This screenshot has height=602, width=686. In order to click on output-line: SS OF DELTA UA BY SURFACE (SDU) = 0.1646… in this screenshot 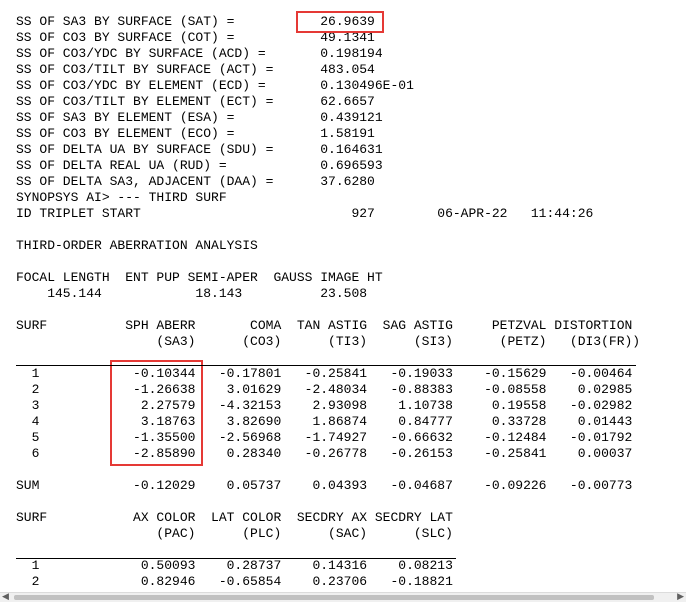, I will do `click(199, 149)`.